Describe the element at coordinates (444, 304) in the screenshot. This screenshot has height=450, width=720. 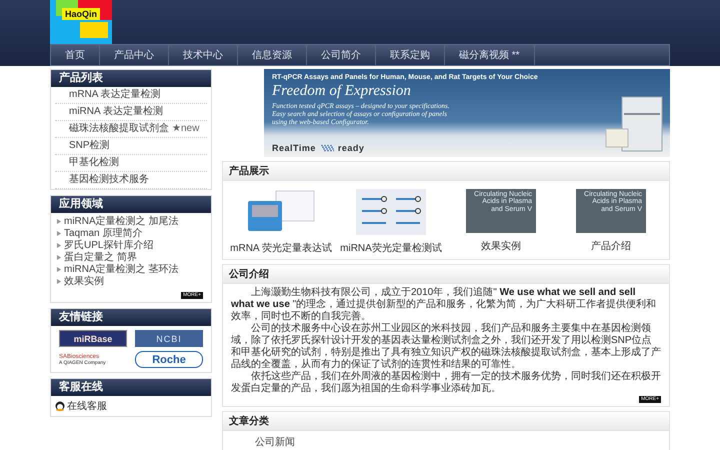
I see `intro-paragraph: 上海灏勤生物科技有限公司，成立于2010年，我们追随" We use what we sell and sell what we use "的理念，通过提供创新型的产品和服务，化繁为简，为广大科研工作者提供便利和效率，同时也不断的自我完善。` at that location.